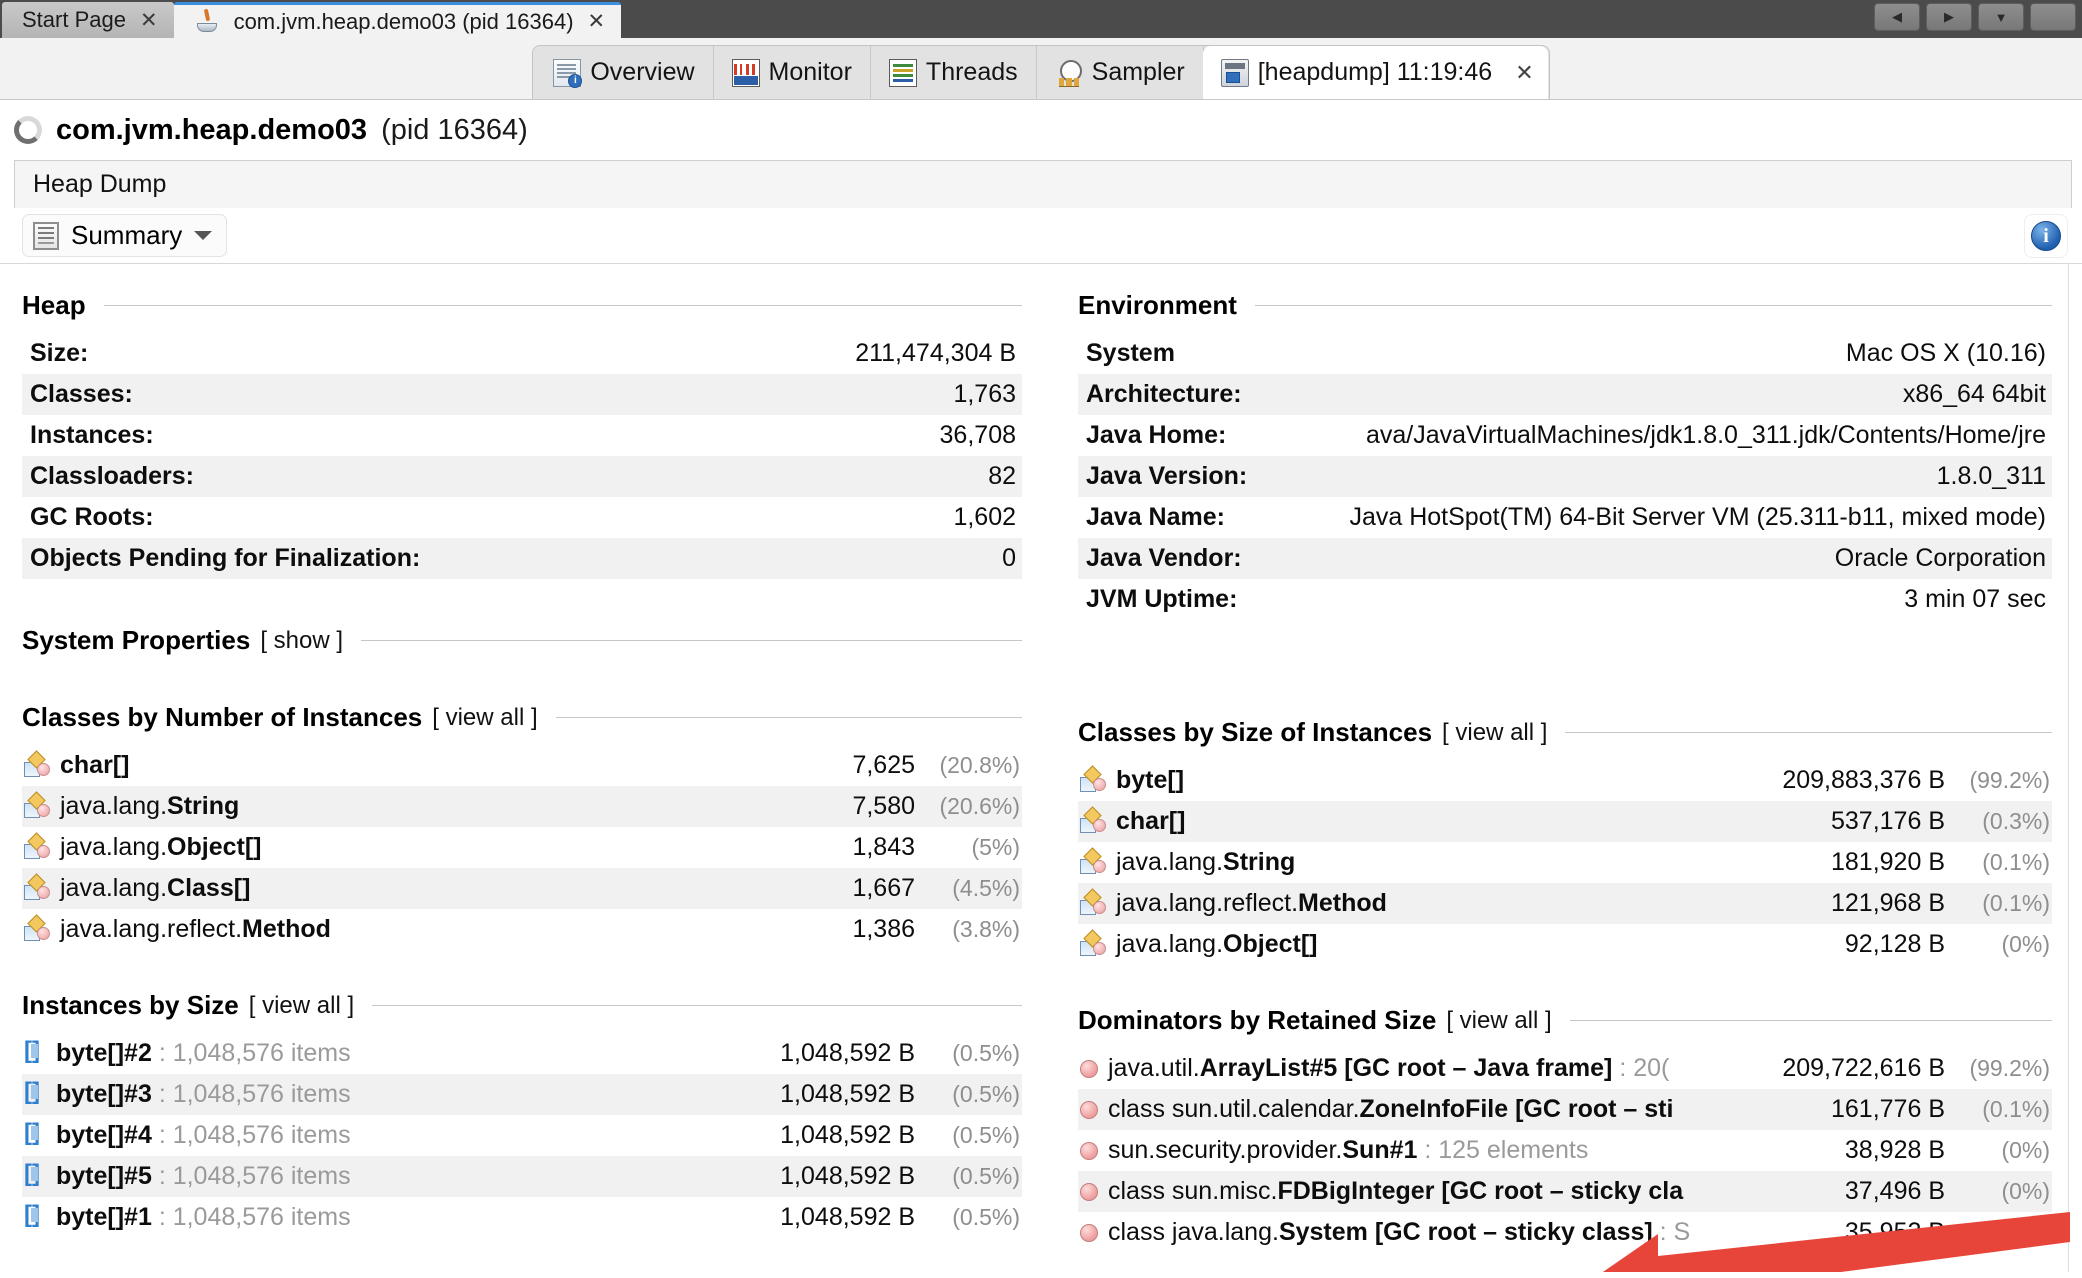 Image resolution: width=2082 pixels, height=1278 pixels. I want to click on row-key: Java Vendor:, so click(1164, 558).